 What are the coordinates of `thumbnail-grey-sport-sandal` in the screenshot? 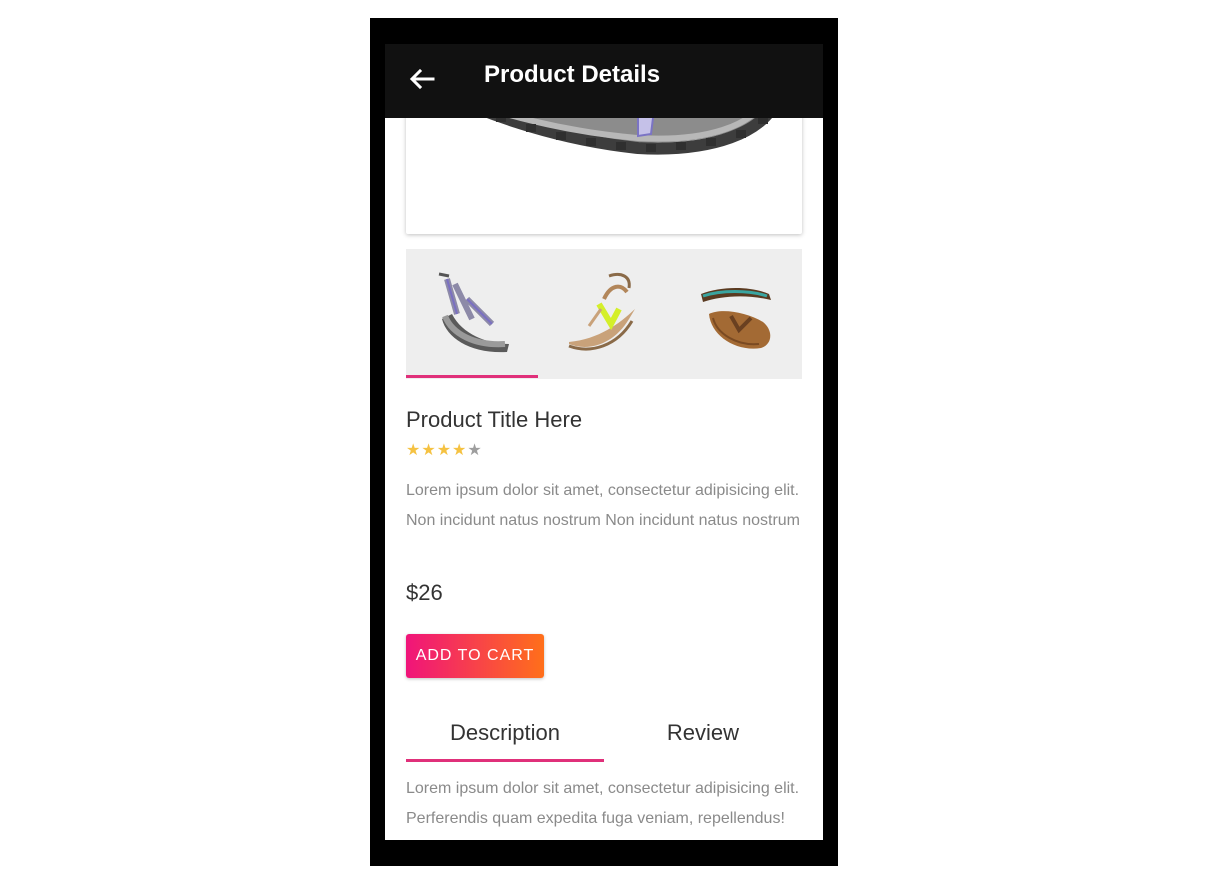 It's located at (472, 314).